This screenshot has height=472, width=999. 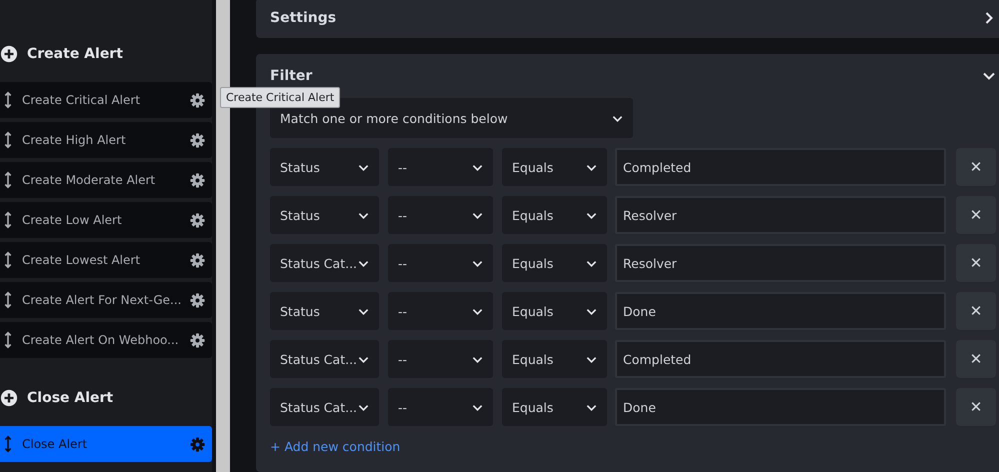 I want to click on sidebar-item: Create Critical Alert, so click(x=106, y=100).